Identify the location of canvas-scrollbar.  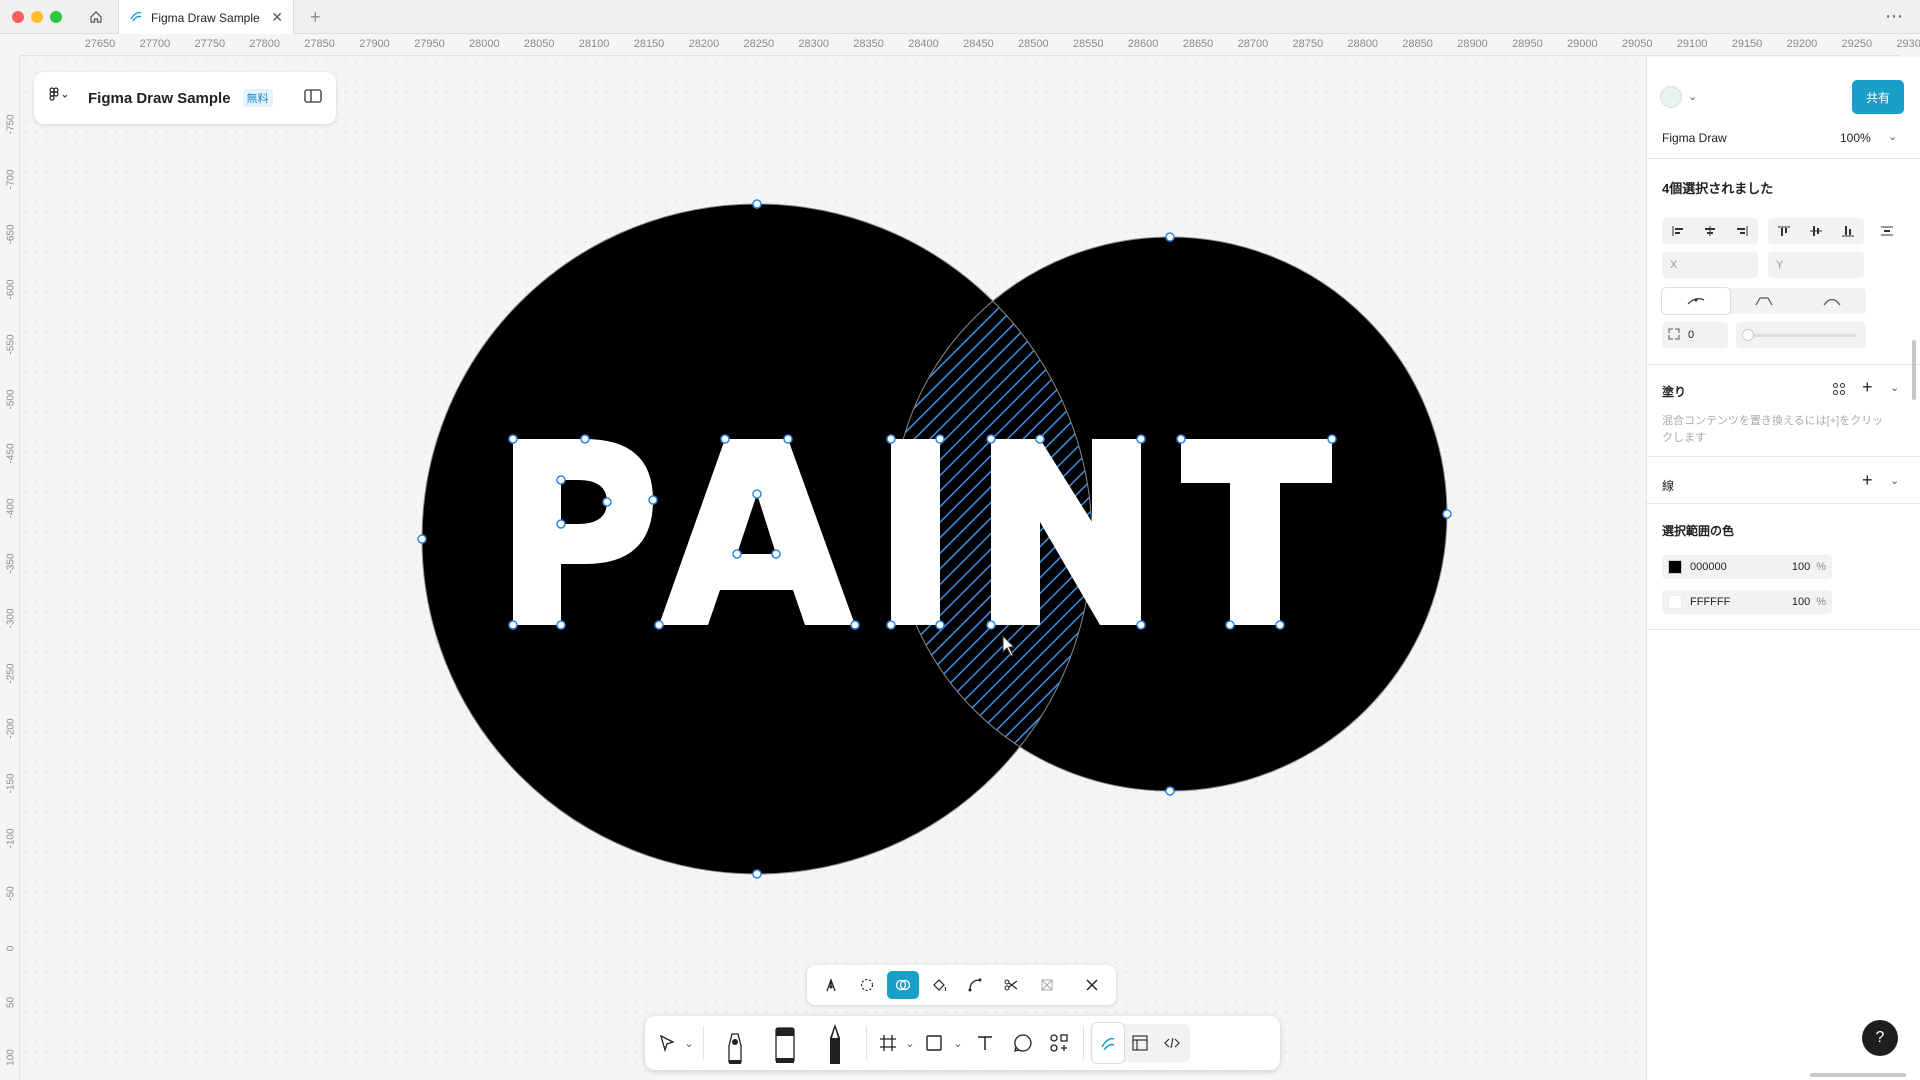
(1858, 1075).